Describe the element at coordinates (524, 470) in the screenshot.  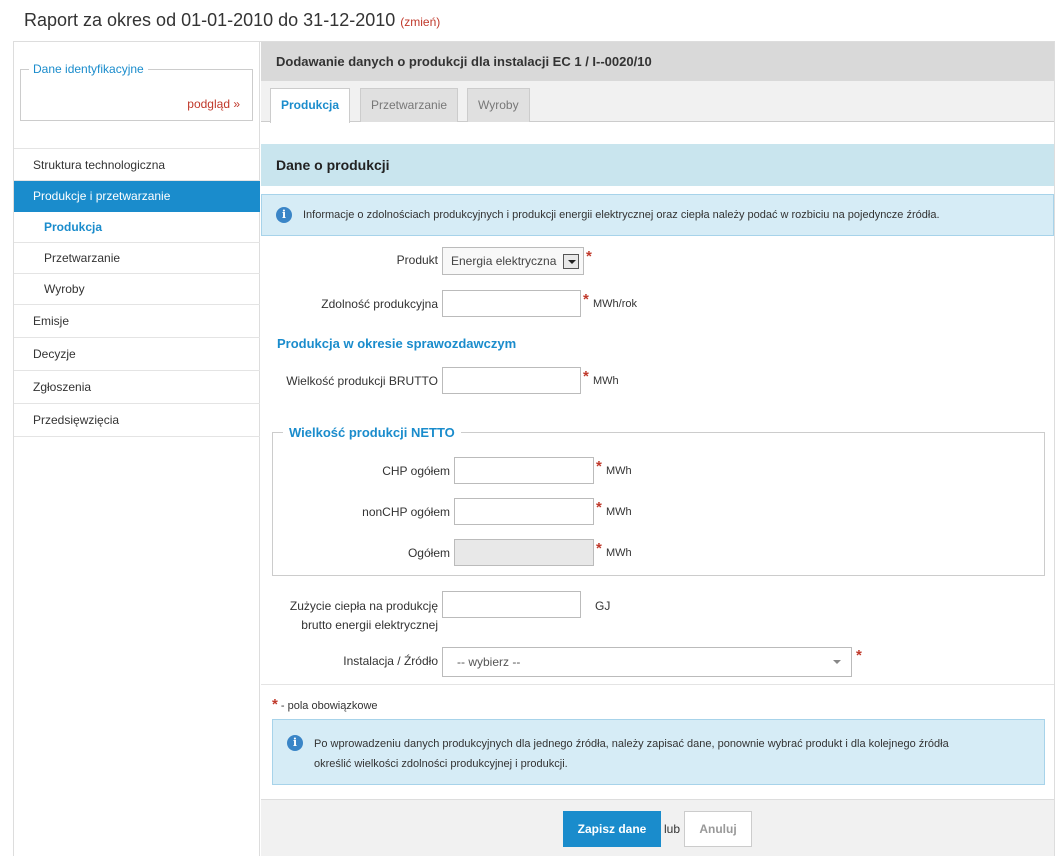
I see `chp-input` at that location.